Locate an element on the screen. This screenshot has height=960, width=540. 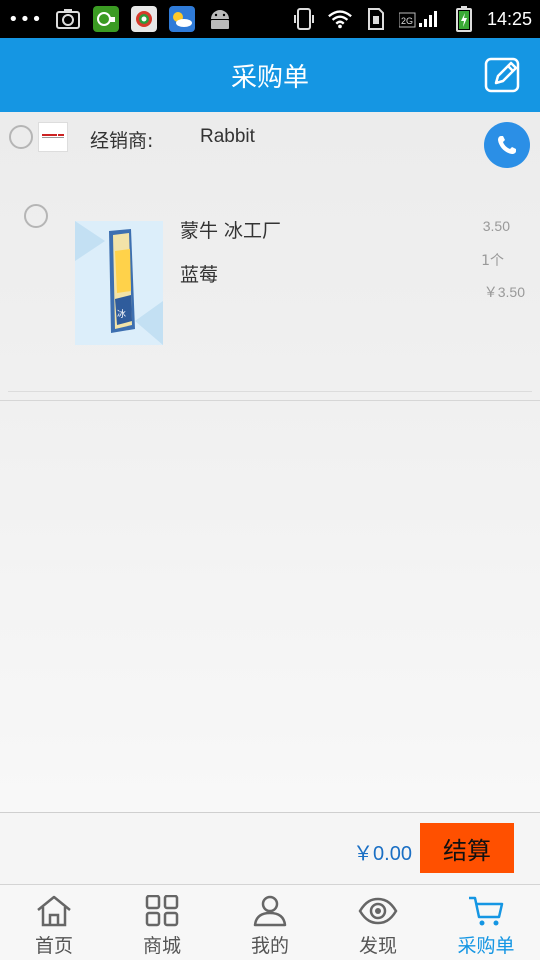
checkout-bar: ￥0.00 结算 is located at coordinates (270, 848).